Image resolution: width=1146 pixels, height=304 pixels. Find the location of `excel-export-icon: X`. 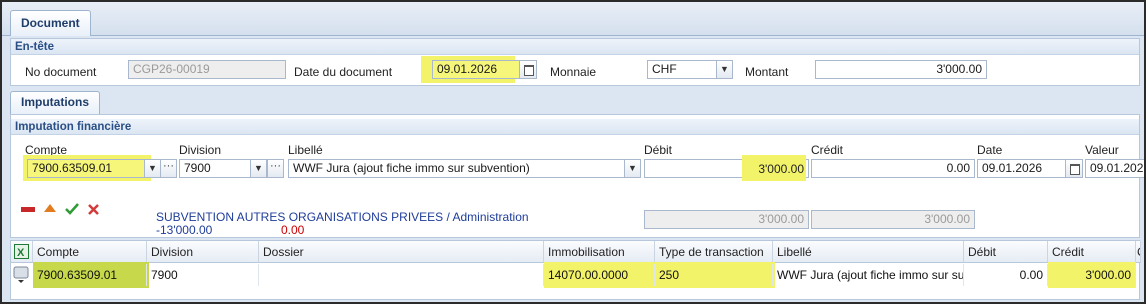

excel-export-icon: X is located at coordinates (21, 251).